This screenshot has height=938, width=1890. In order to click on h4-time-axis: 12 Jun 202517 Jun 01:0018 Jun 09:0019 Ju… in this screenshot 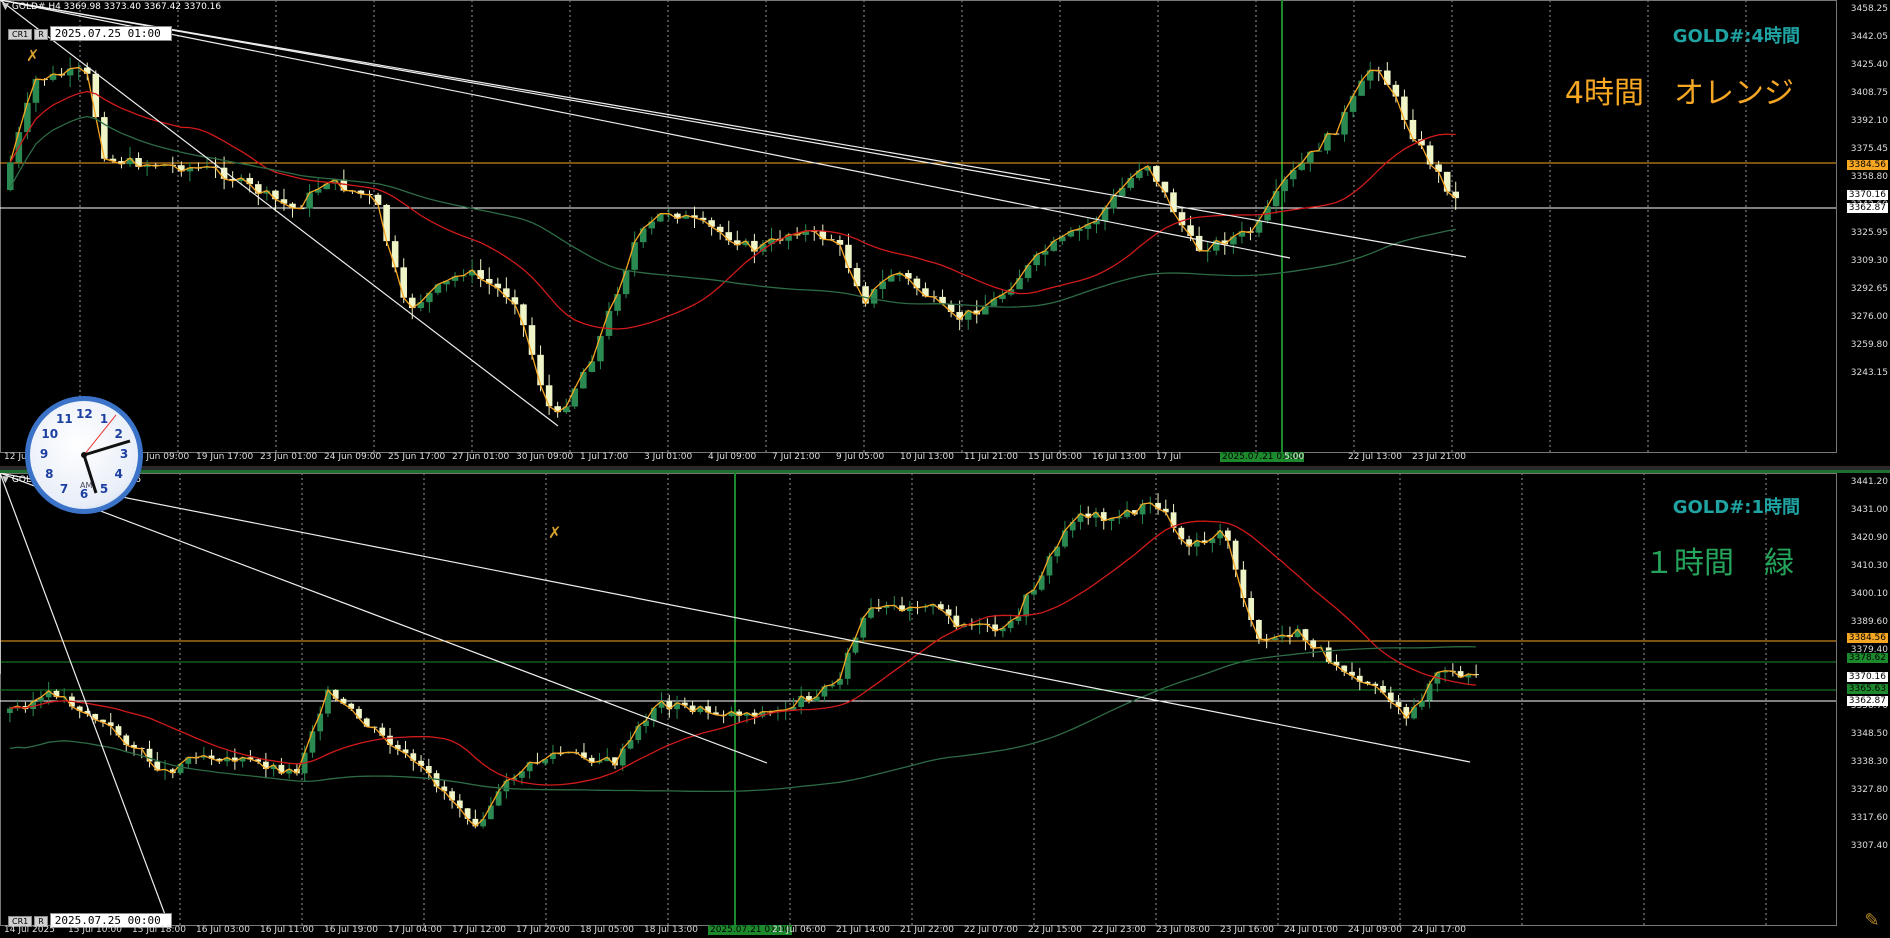, I will do `click(918, 459)`.